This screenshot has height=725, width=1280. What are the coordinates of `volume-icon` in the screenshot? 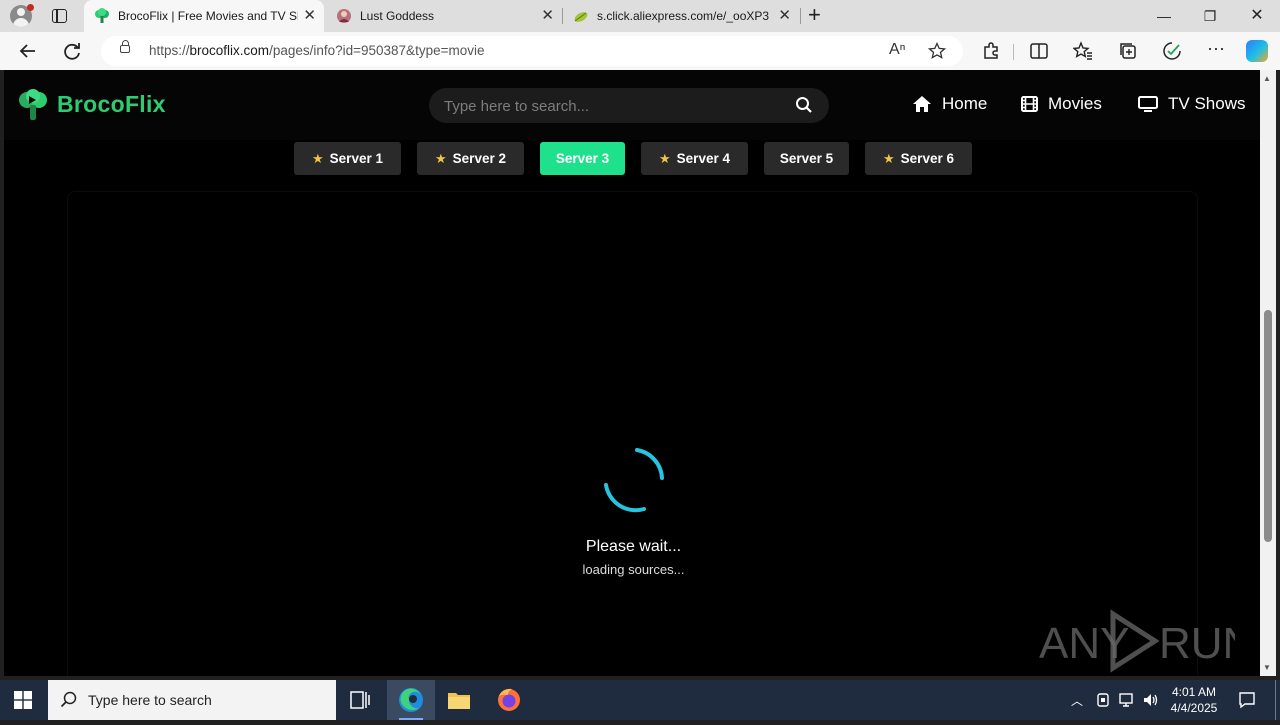 It's located at (1151, 700).